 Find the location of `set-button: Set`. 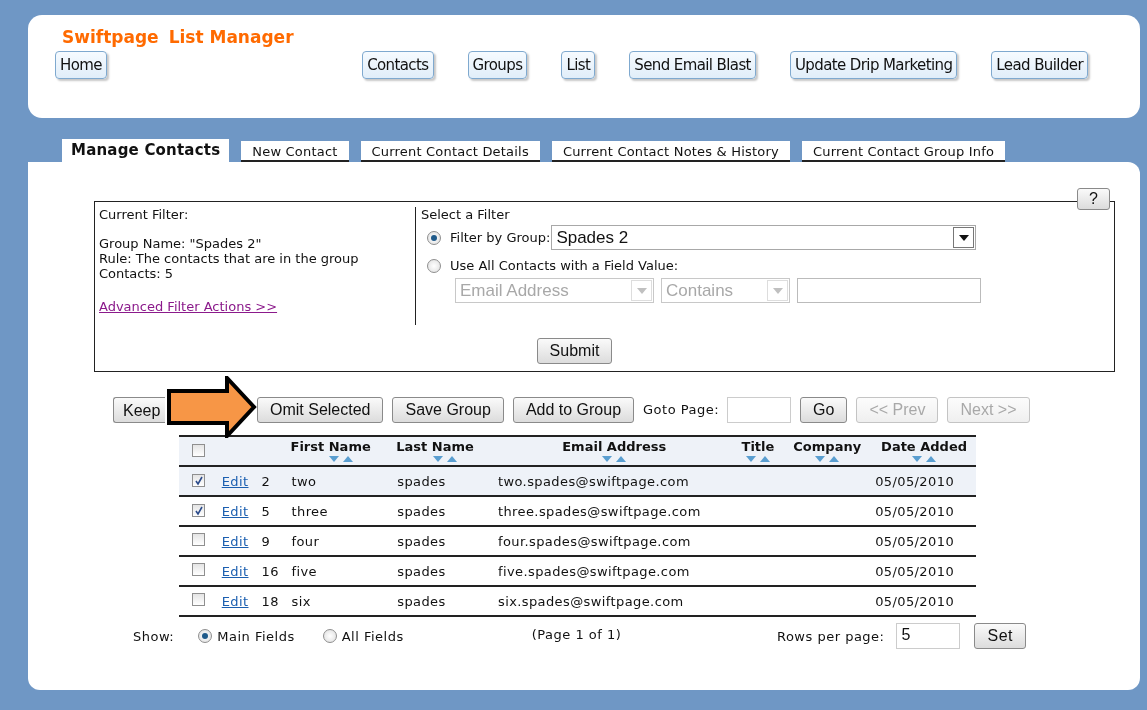

set-button: Set is located at coordinates (1000, 636).